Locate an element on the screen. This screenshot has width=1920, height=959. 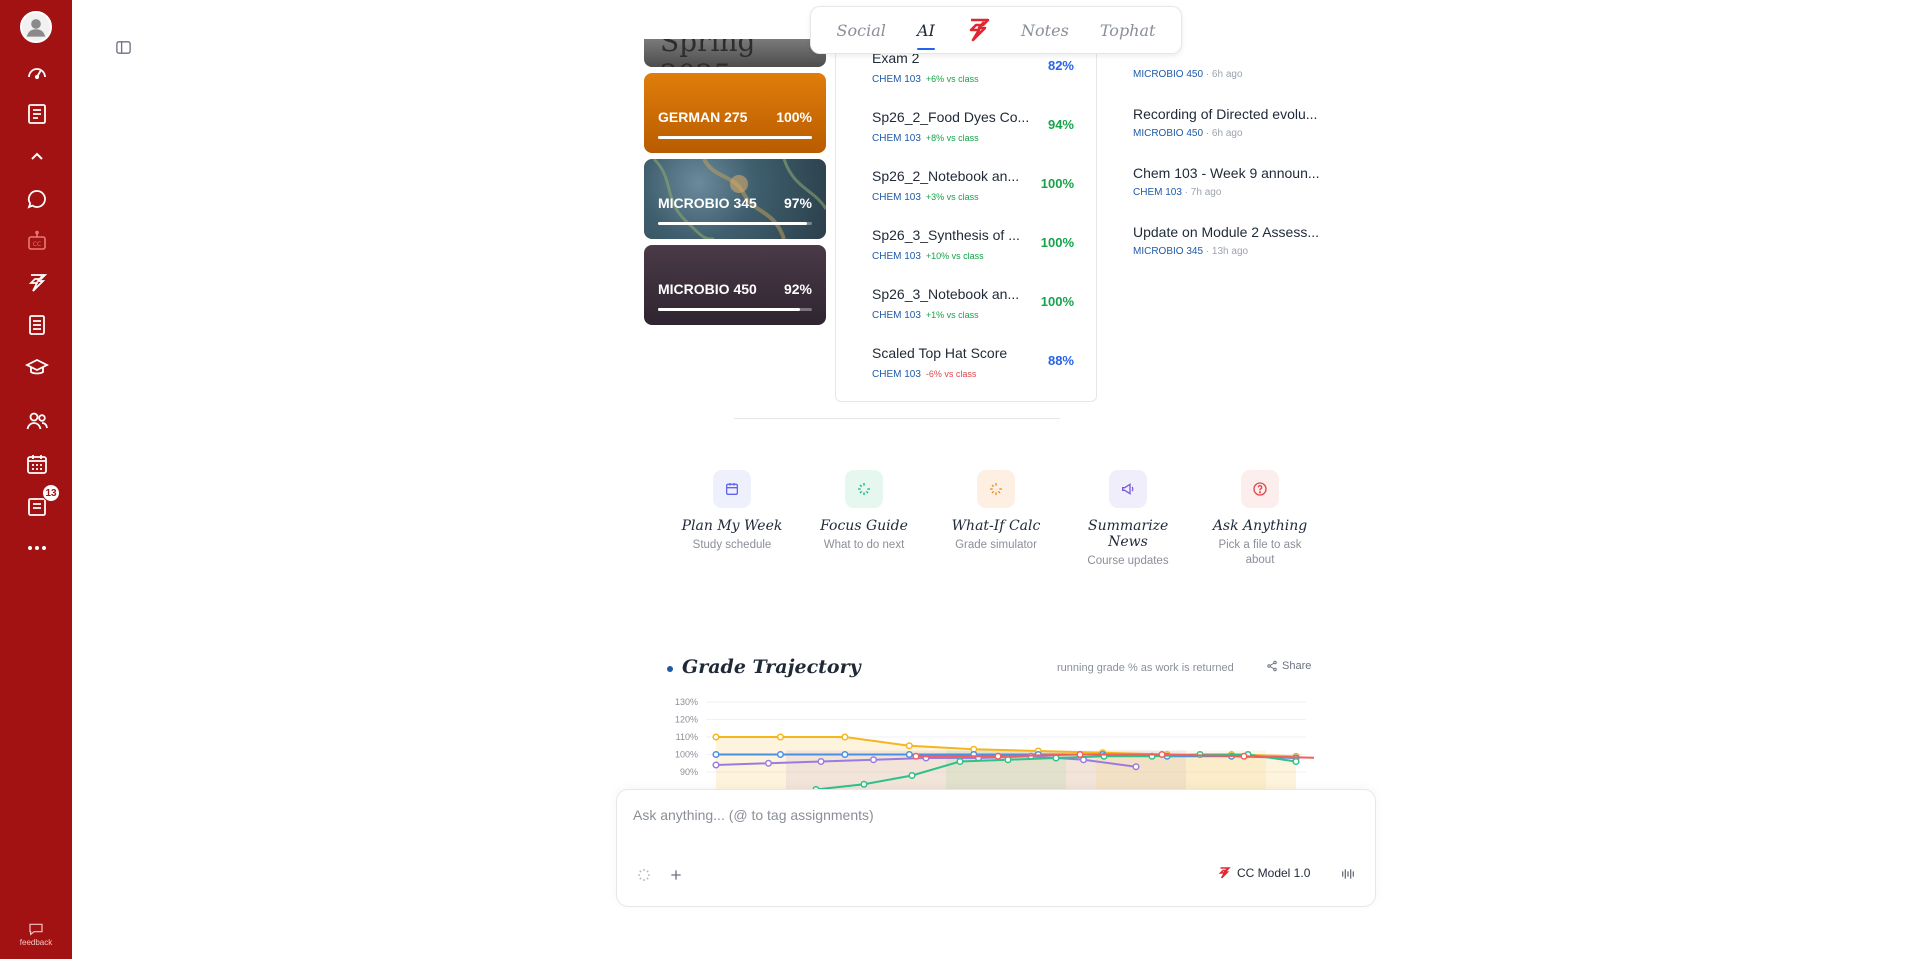
share-button: Share is located at coordinates (1288, 666).